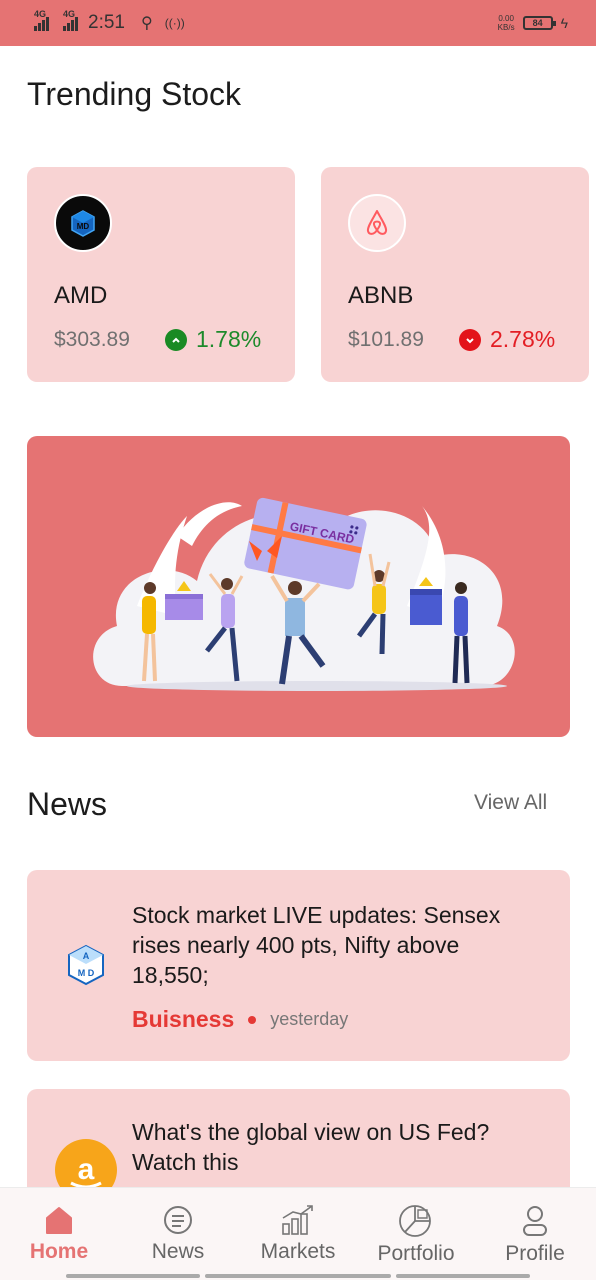 The width and height of the screenshot is (596, 1280). I want to click on svg-text: A, so click(86, 956).